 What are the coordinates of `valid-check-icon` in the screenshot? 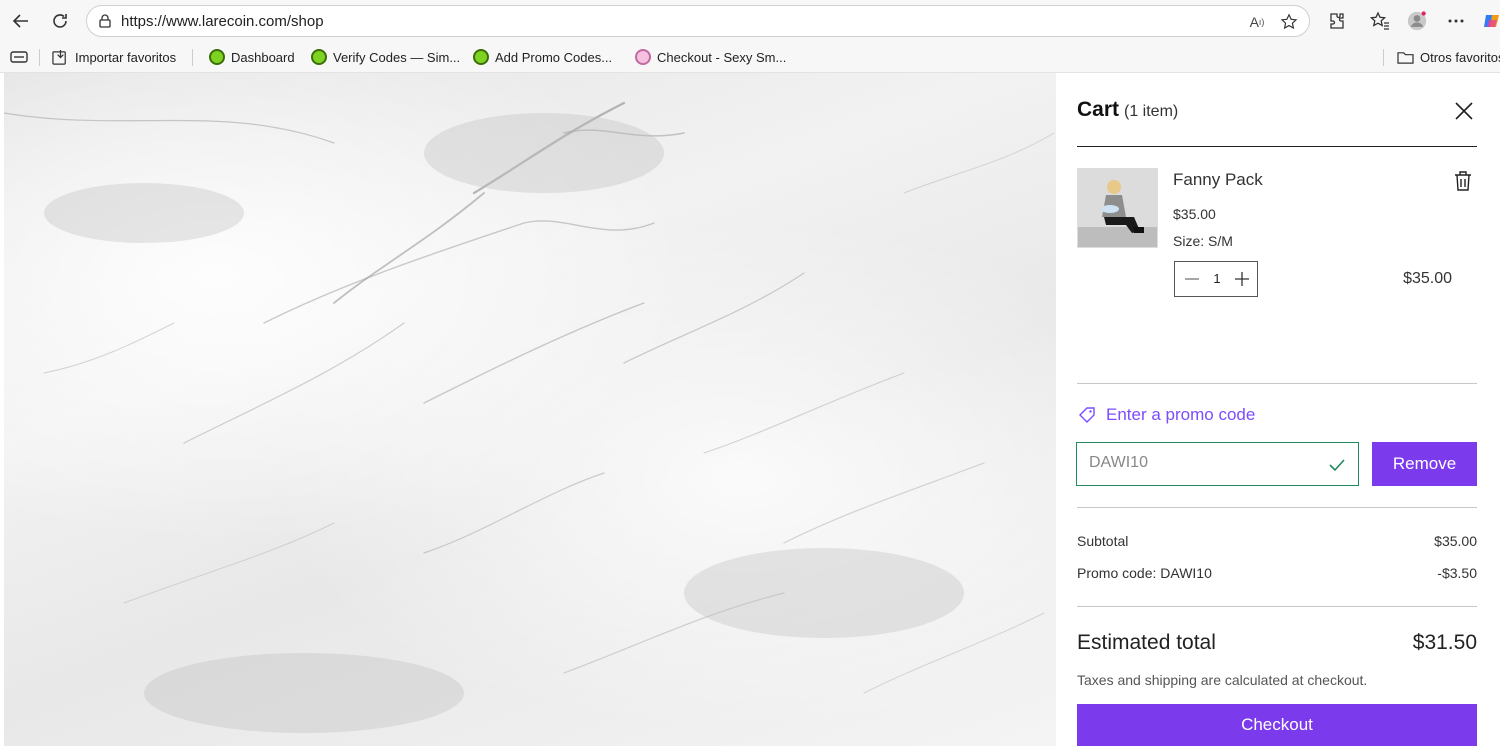 It's located at (1337, 465).